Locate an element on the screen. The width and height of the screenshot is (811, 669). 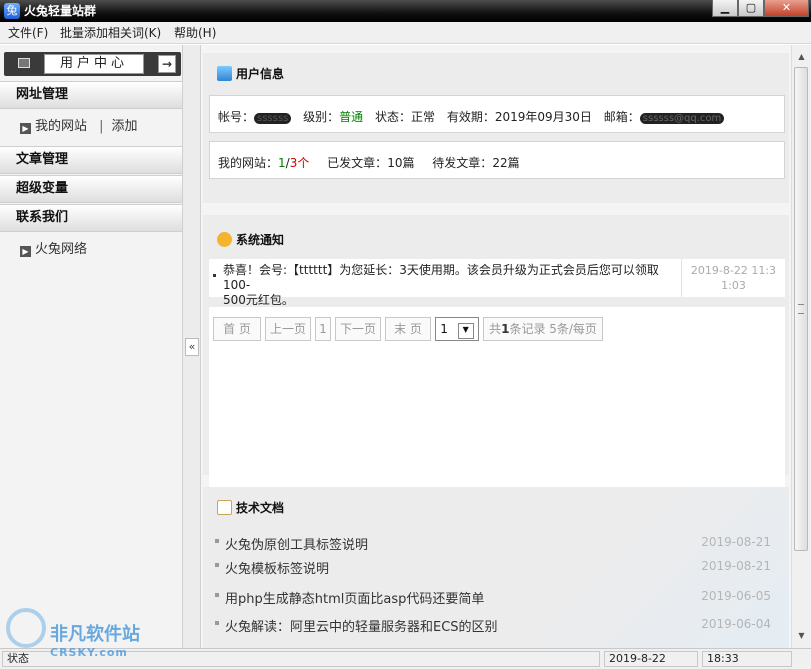
pager: 首 页 上一页 1 下一页 末 页 1 ▼ 共1条记录 5条/每页 is located at coordinates (498, 330).